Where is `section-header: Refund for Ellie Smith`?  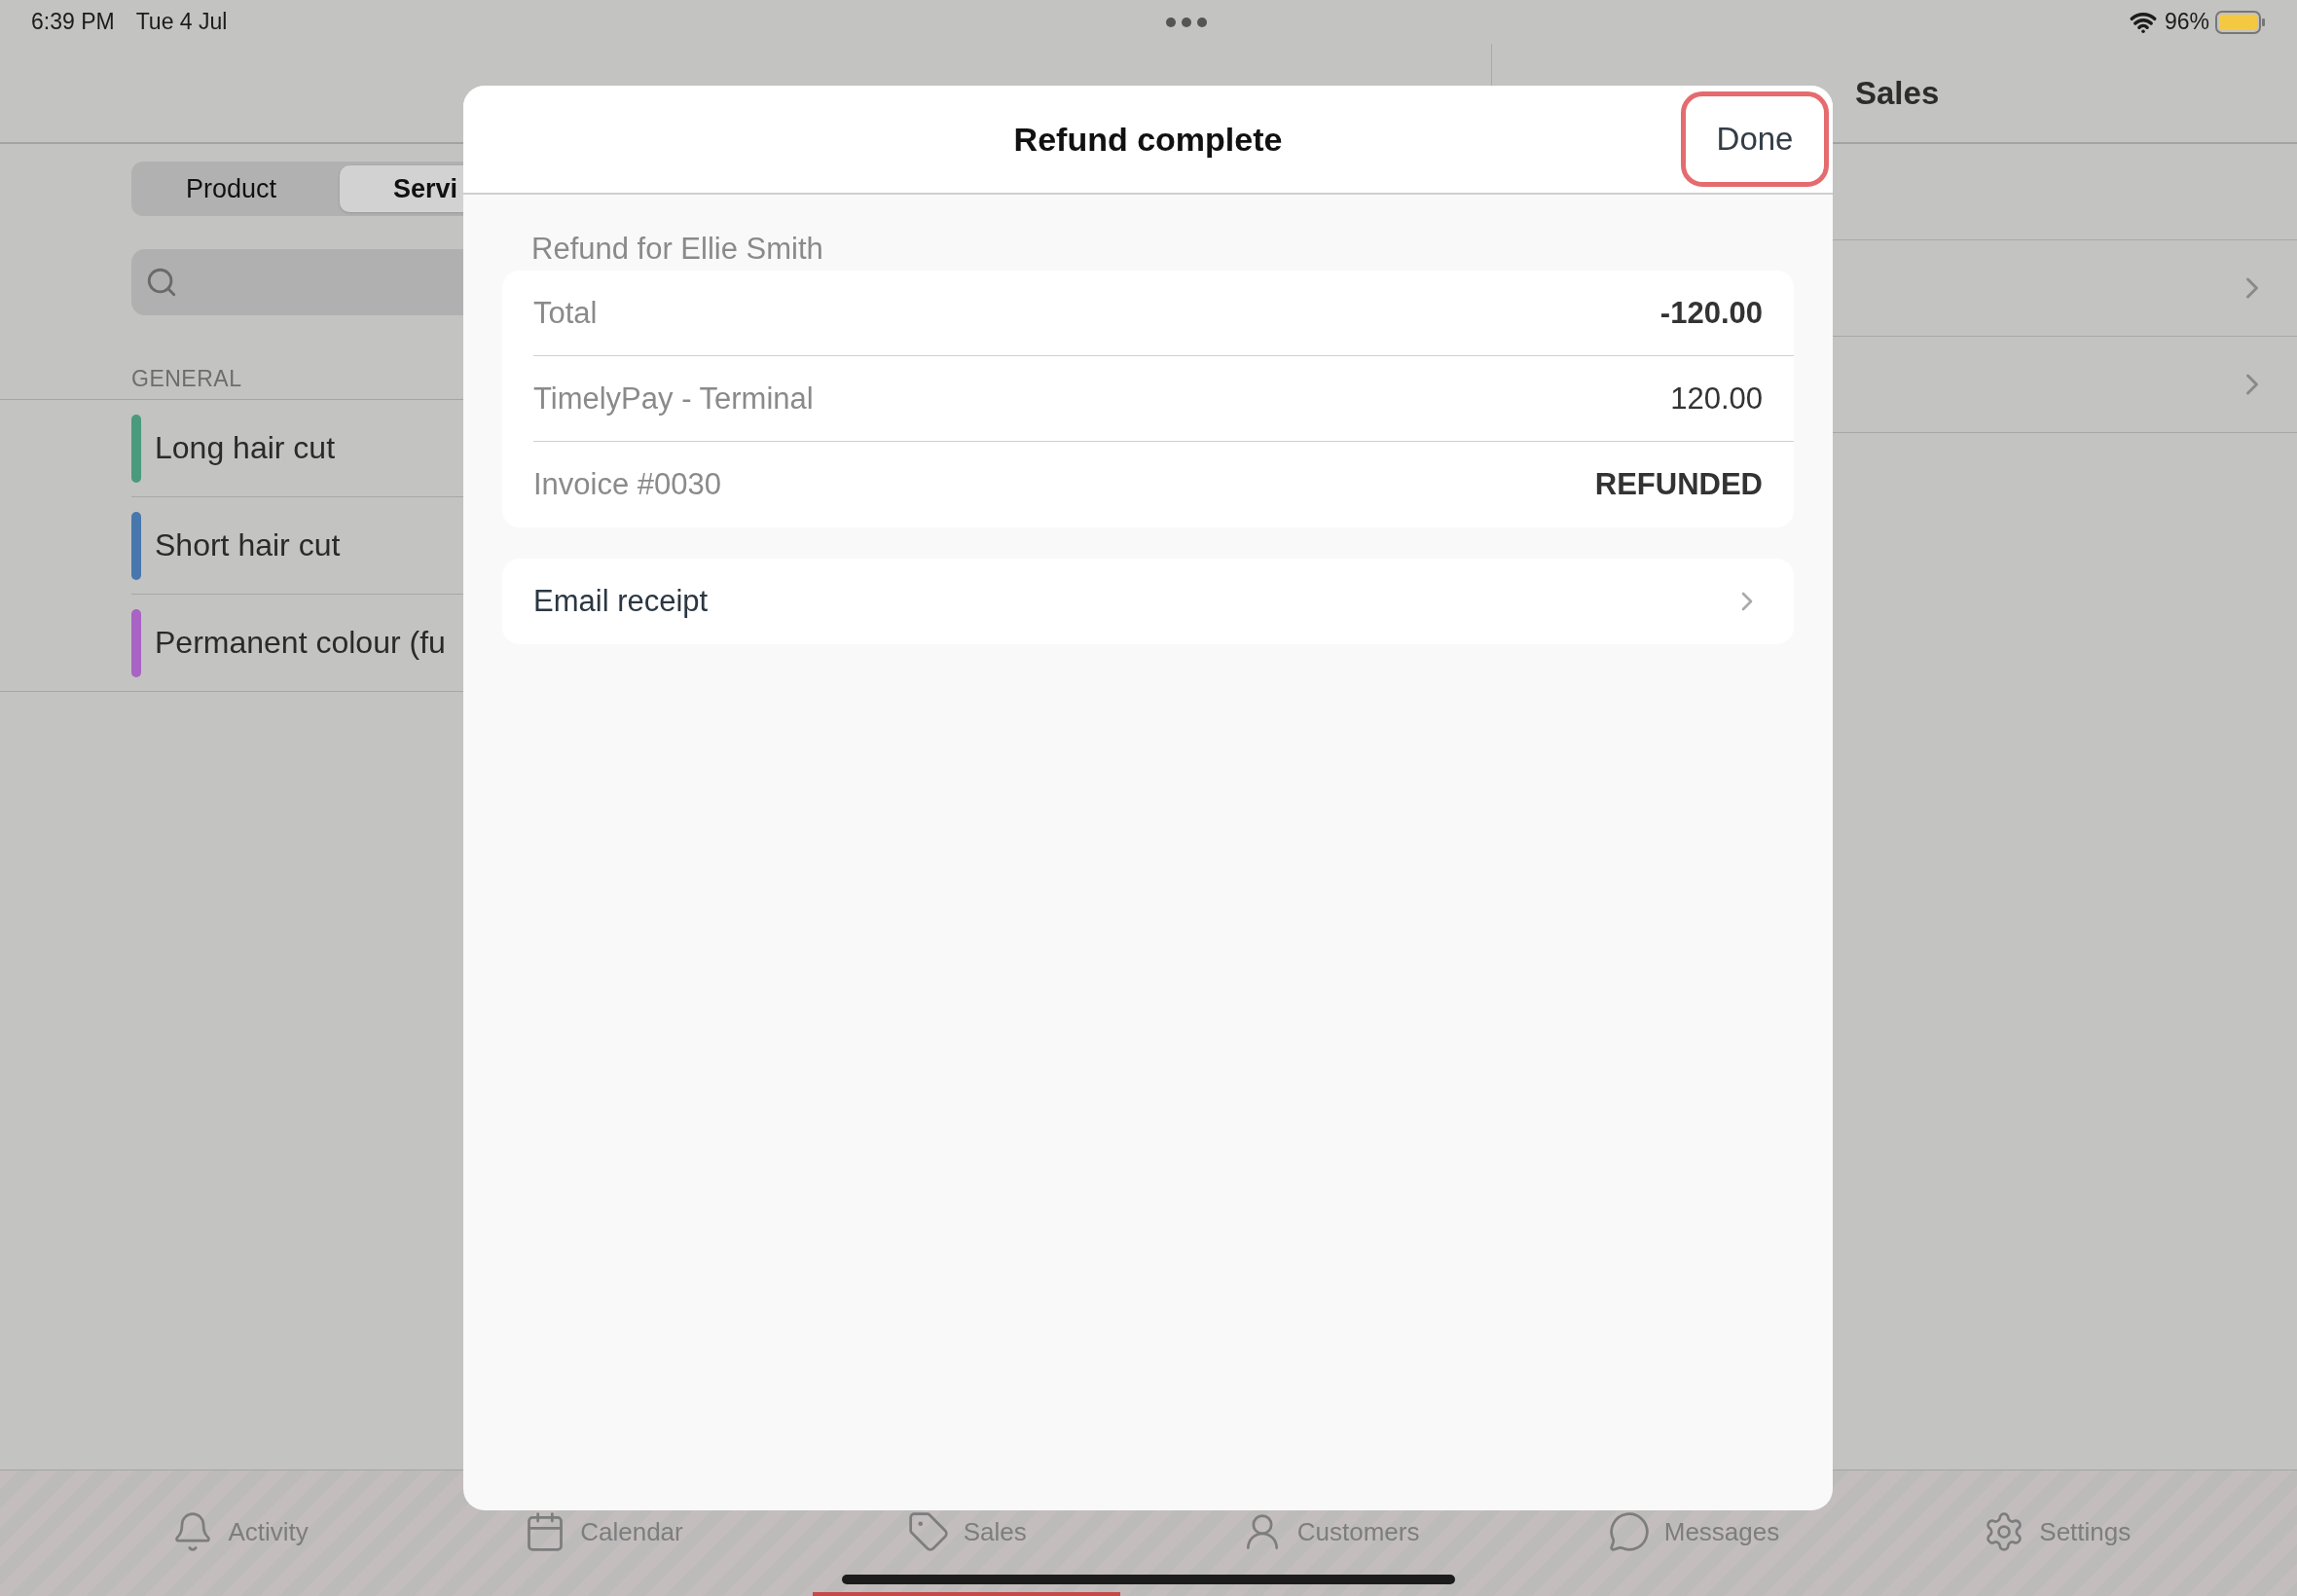 section-header: Refund for Ellie Smith is located at coordinates (677, 250).